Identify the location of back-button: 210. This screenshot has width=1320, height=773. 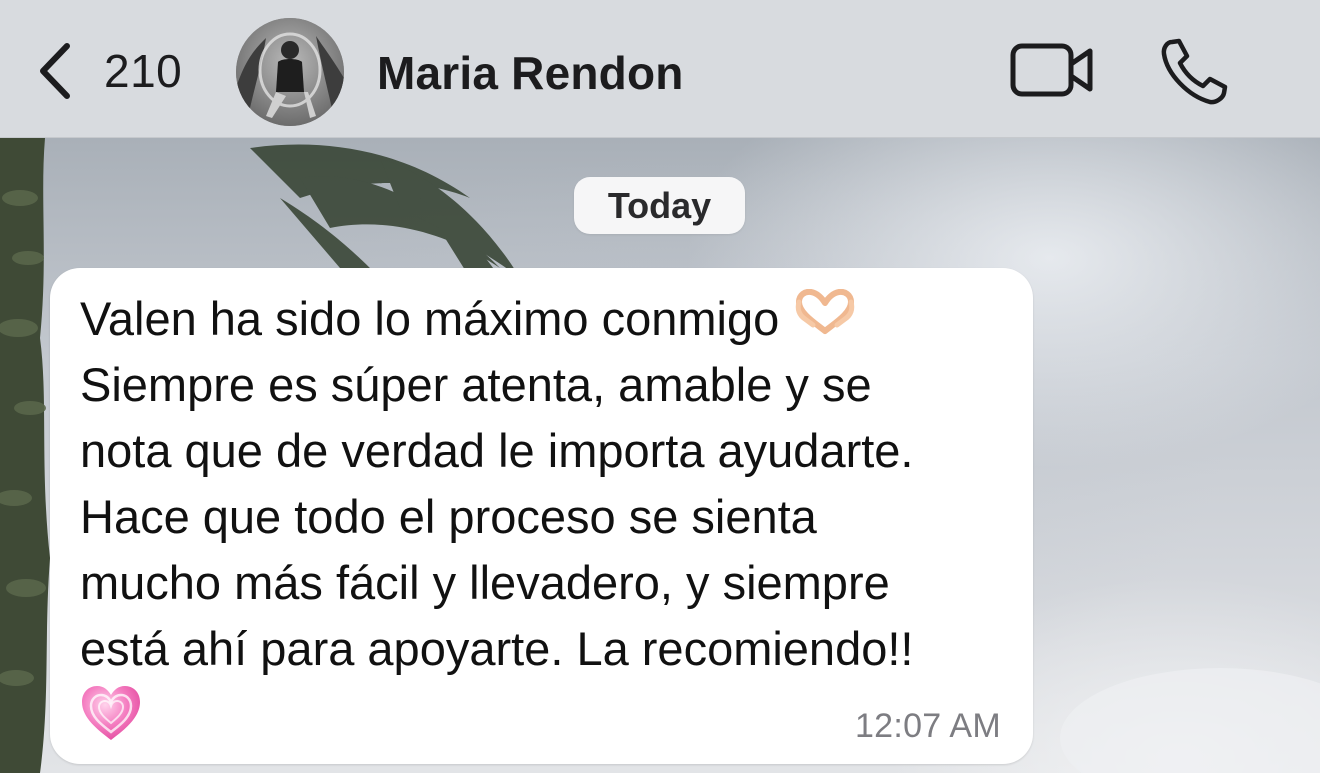
(108, 71).